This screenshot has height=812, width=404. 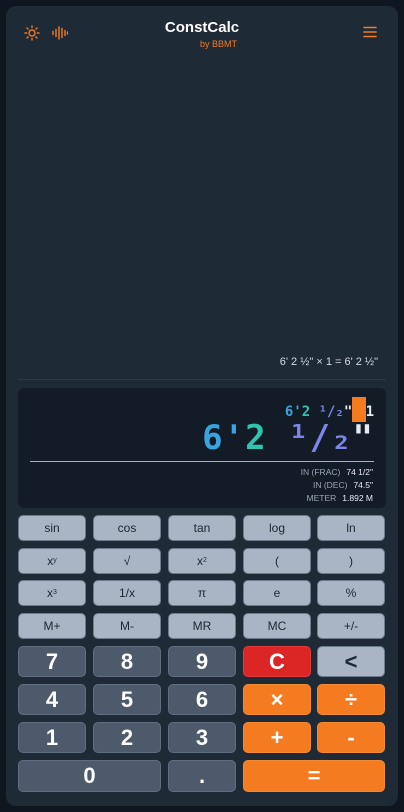 I want to click on close-paren-button: ), so click(x=351, y=561).